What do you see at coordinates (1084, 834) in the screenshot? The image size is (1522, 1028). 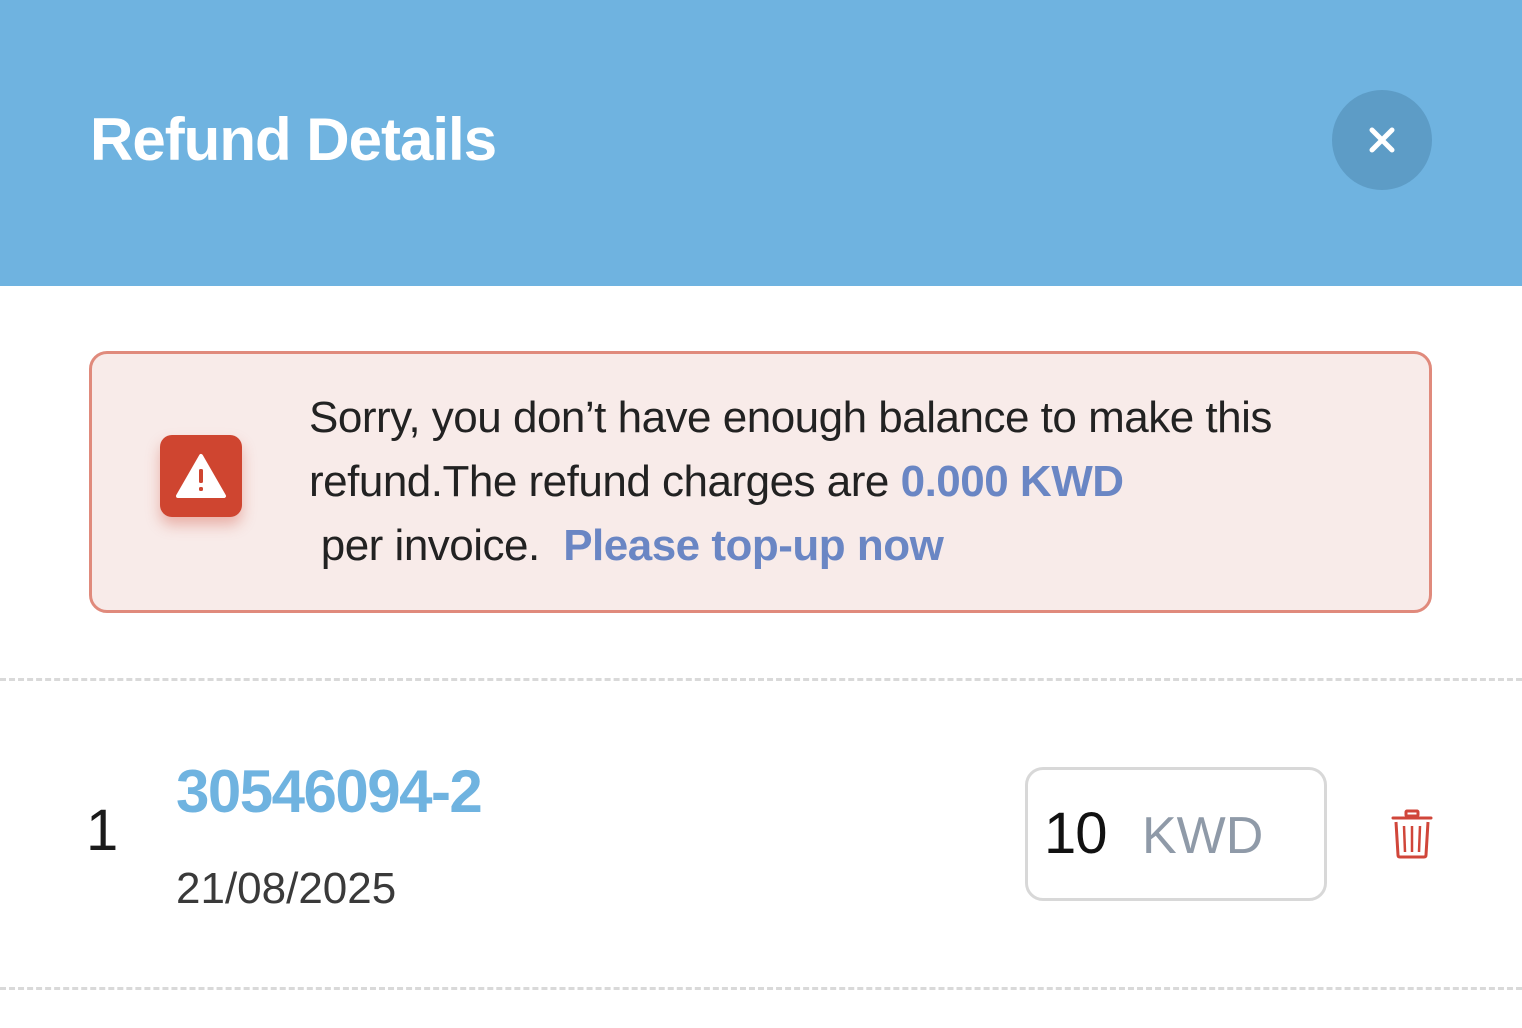 I see `refund-amount-input` at bounding box center [1084, 834].